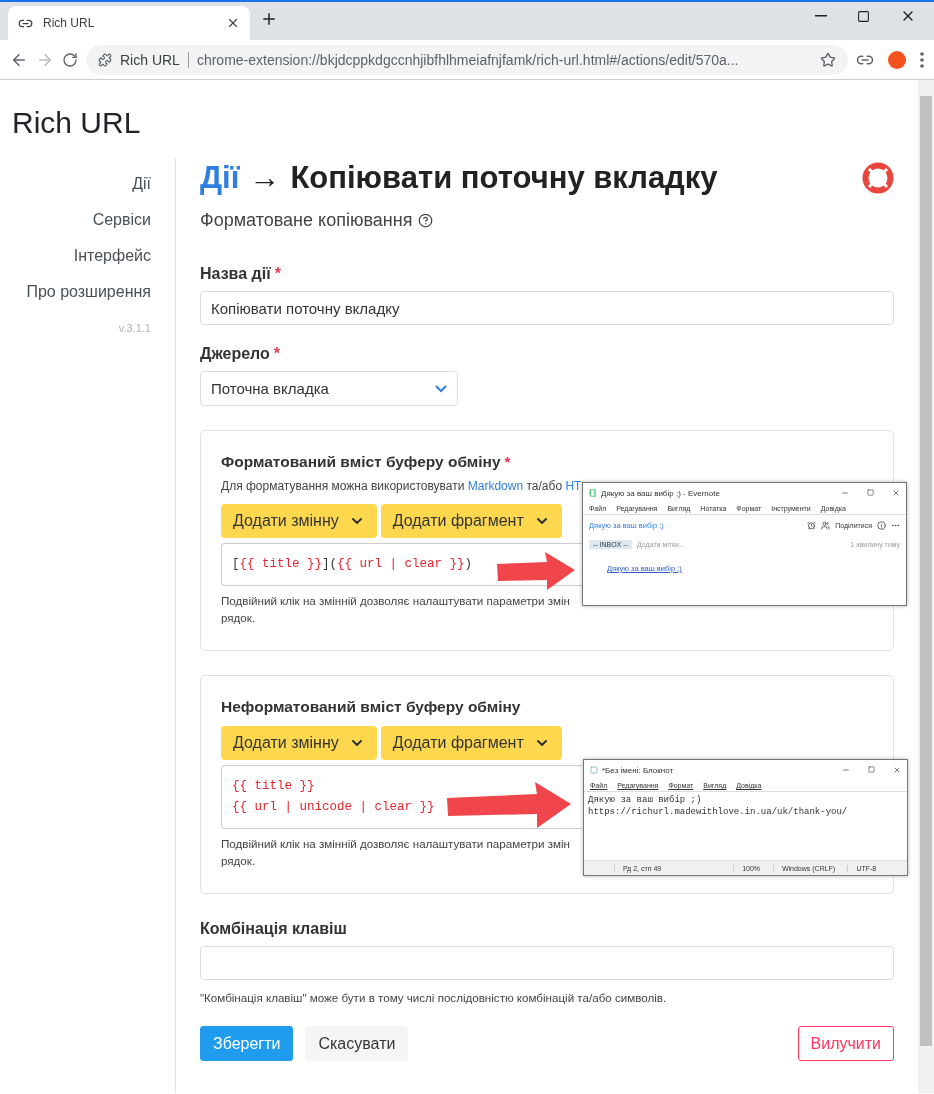  I want to click on extension-chip: Rich URL, so click(154, 59).